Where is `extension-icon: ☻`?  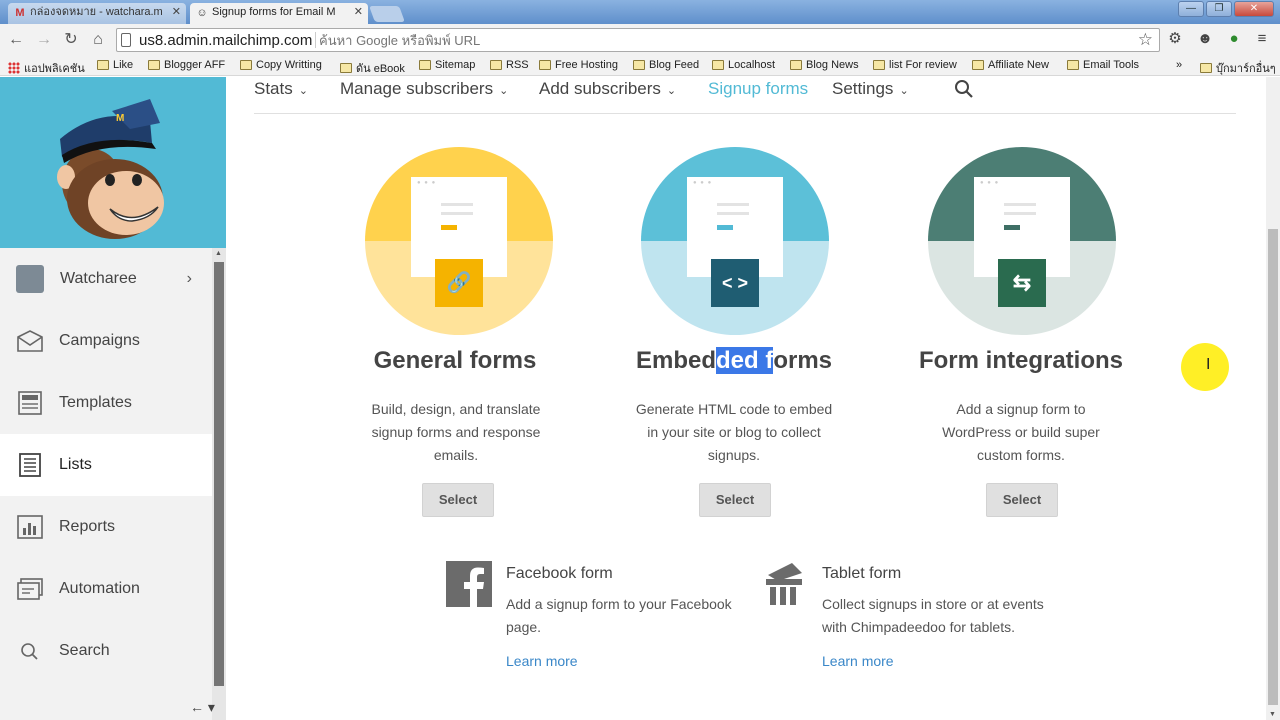
extension-icon: ☻ is located at coordinates (1205, 39).